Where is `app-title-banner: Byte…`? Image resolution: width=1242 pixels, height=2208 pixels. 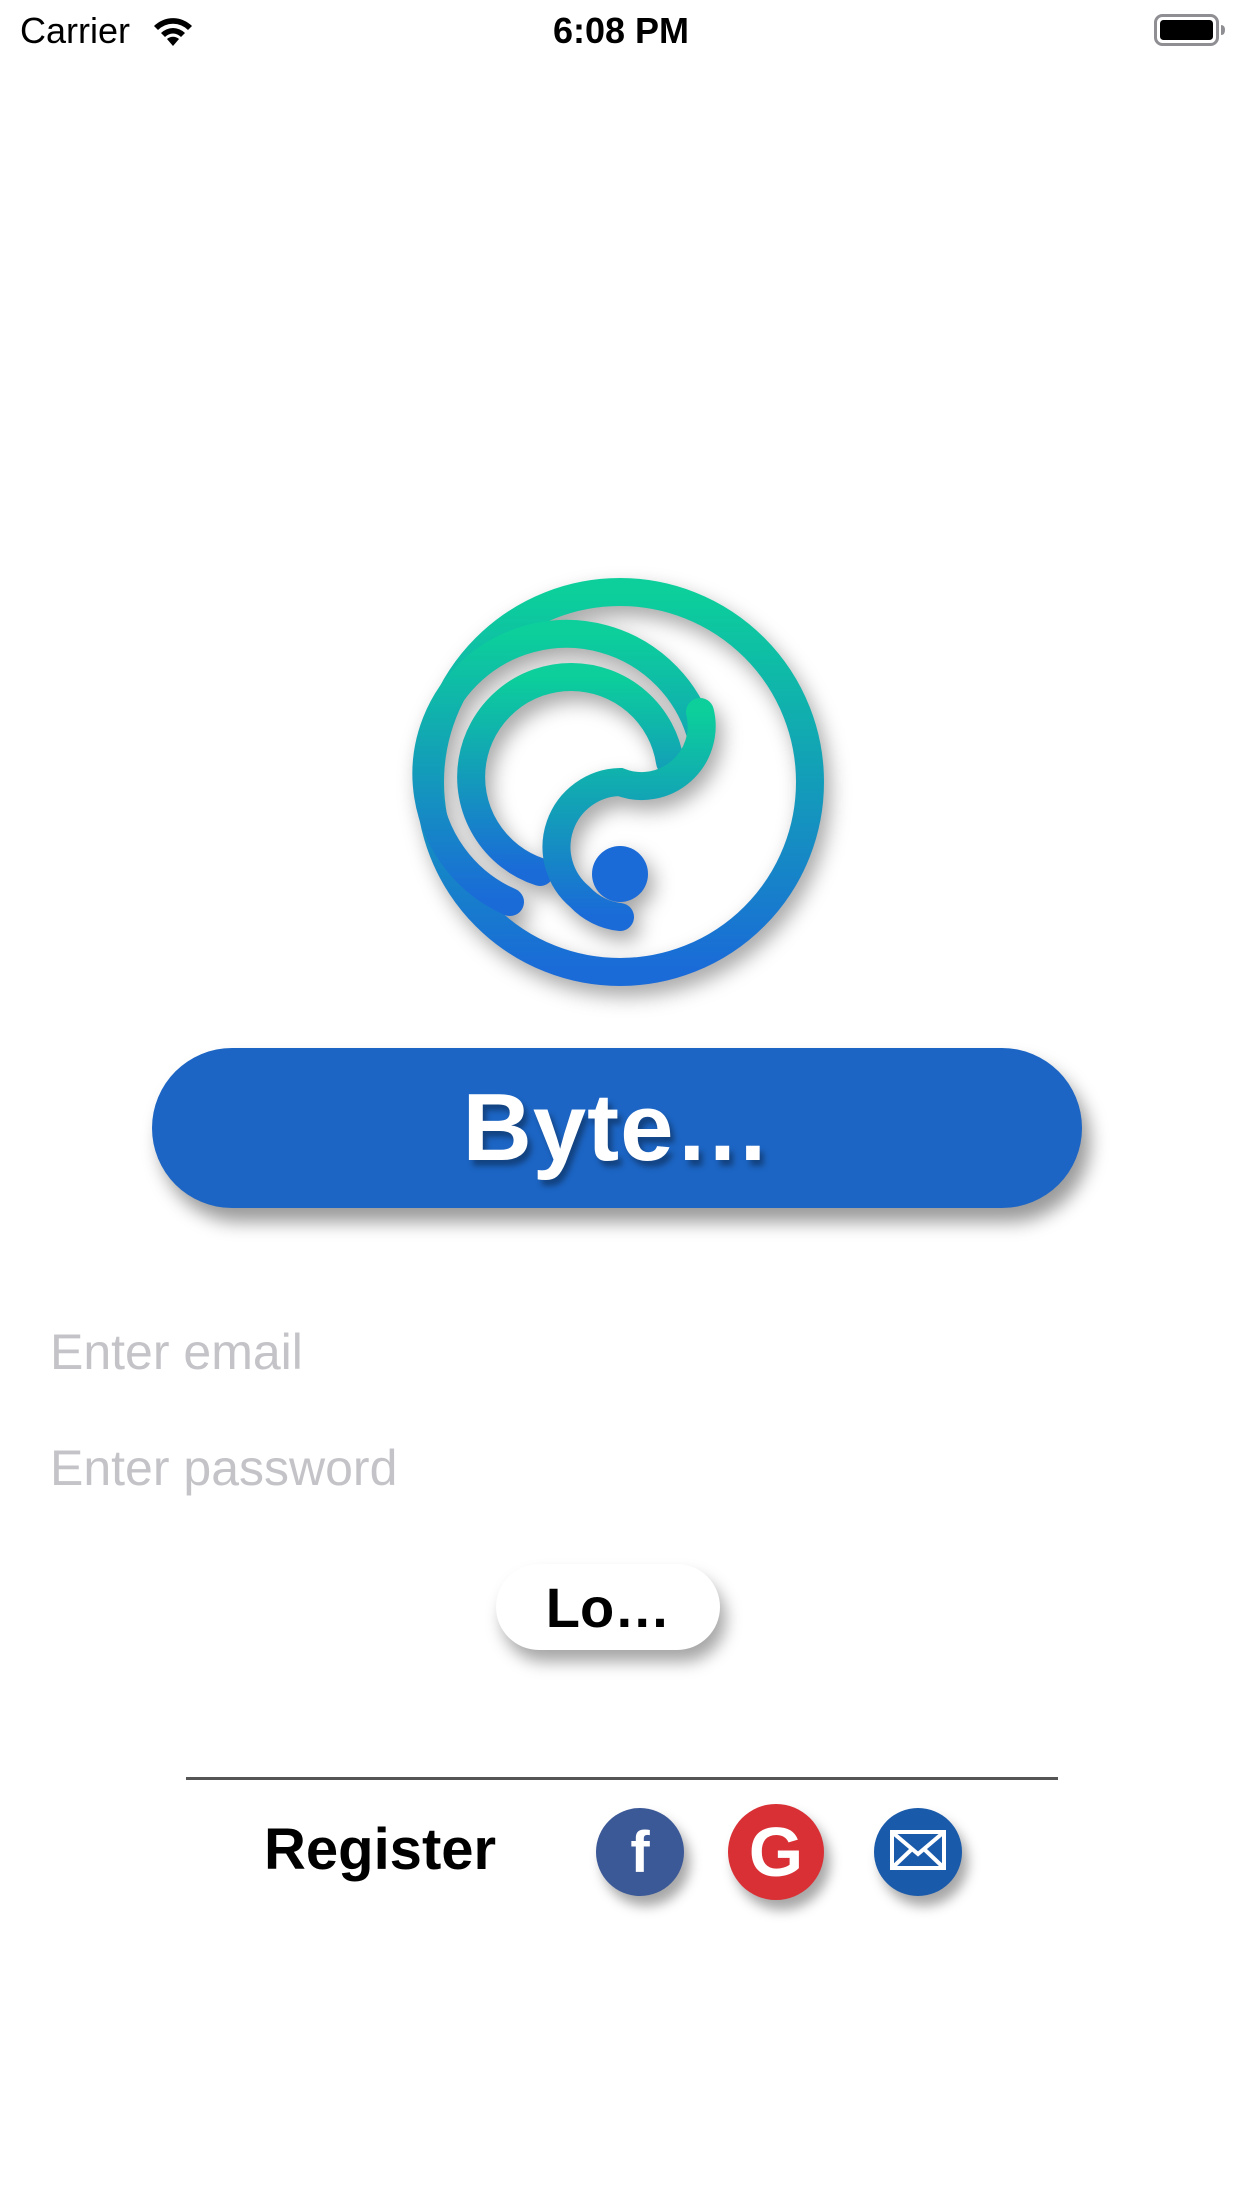 app-title-banner: Byte… is located at coordinates (617, 1128).